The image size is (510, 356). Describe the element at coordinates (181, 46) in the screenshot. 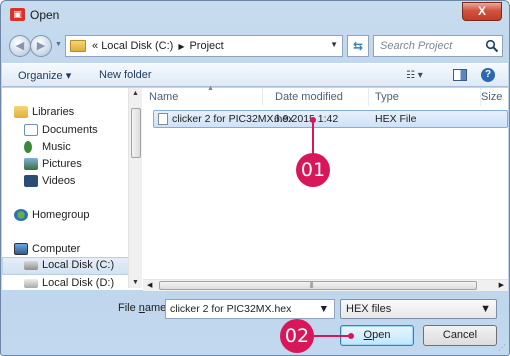

I see `chevron-right-icon: ▶` at that location.